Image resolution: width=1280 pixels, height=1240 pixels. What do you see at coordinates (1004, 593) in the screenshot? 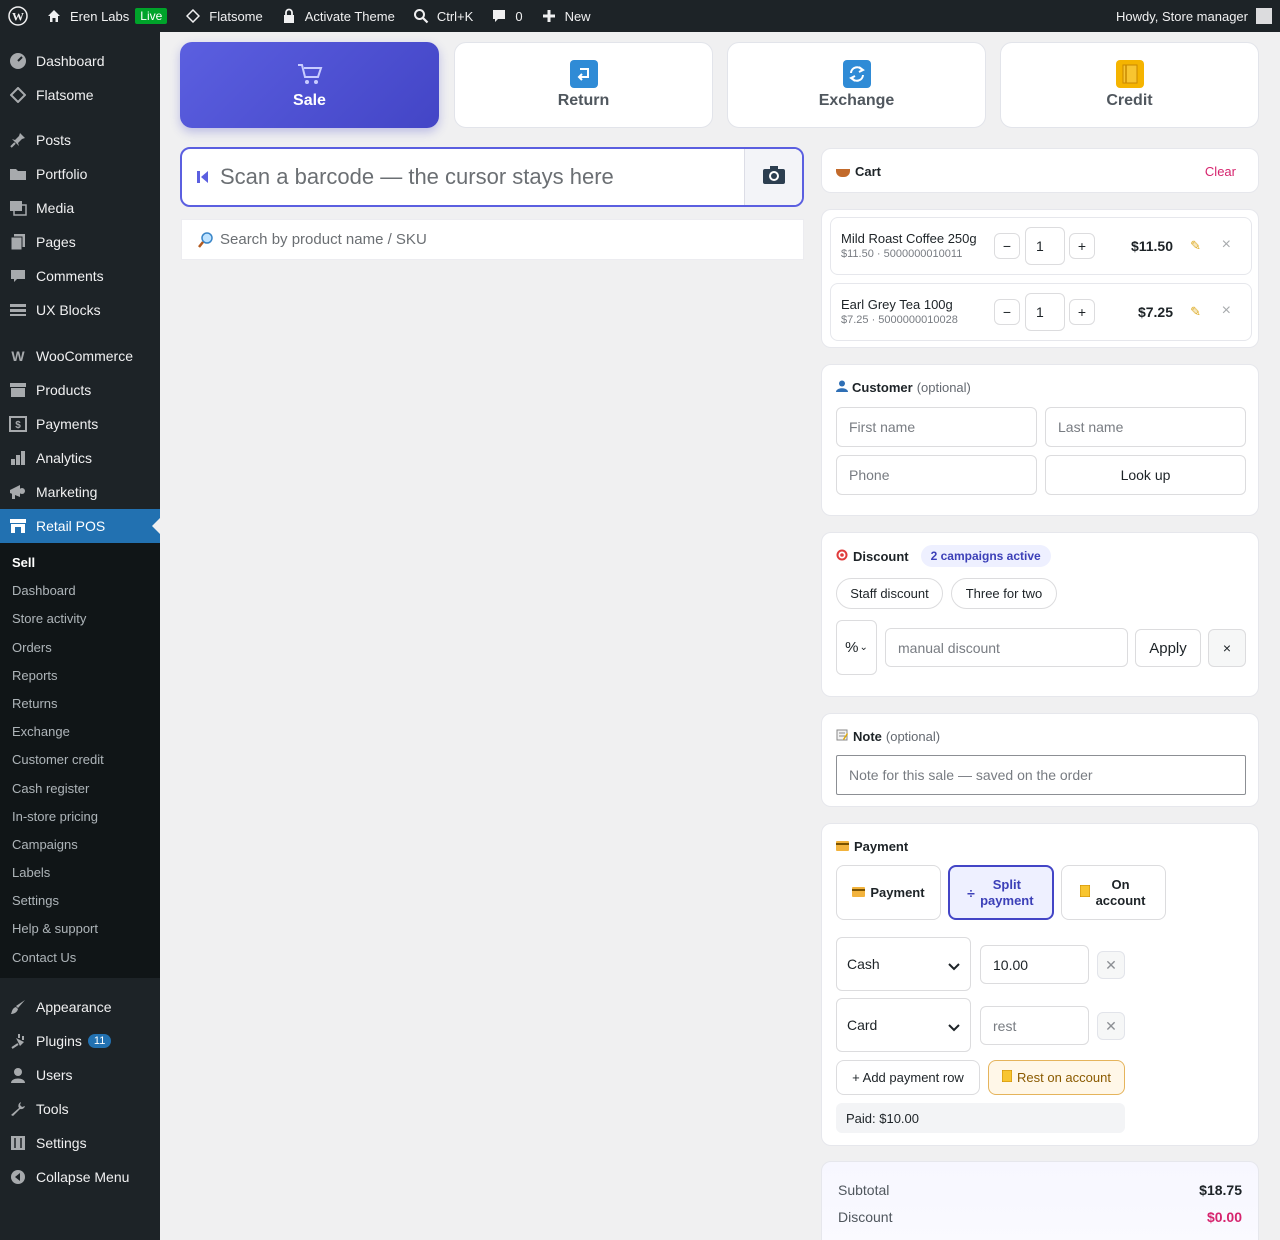
I see `three-for-two-pill: Three for two` at bounding box center [1004, 593].